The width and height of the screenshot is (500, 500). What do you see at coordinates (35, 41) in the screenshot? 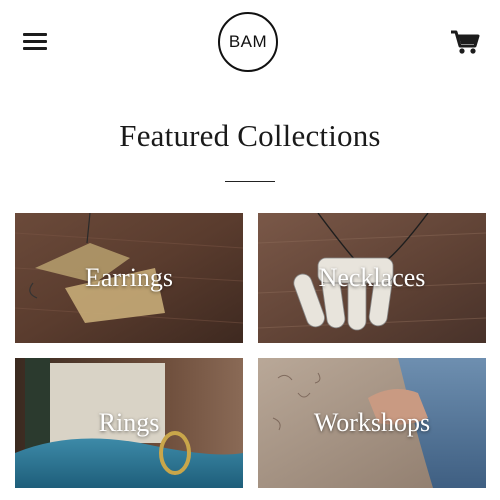
I see `hamburger-menu-icon` at bounding box center [35, 41].